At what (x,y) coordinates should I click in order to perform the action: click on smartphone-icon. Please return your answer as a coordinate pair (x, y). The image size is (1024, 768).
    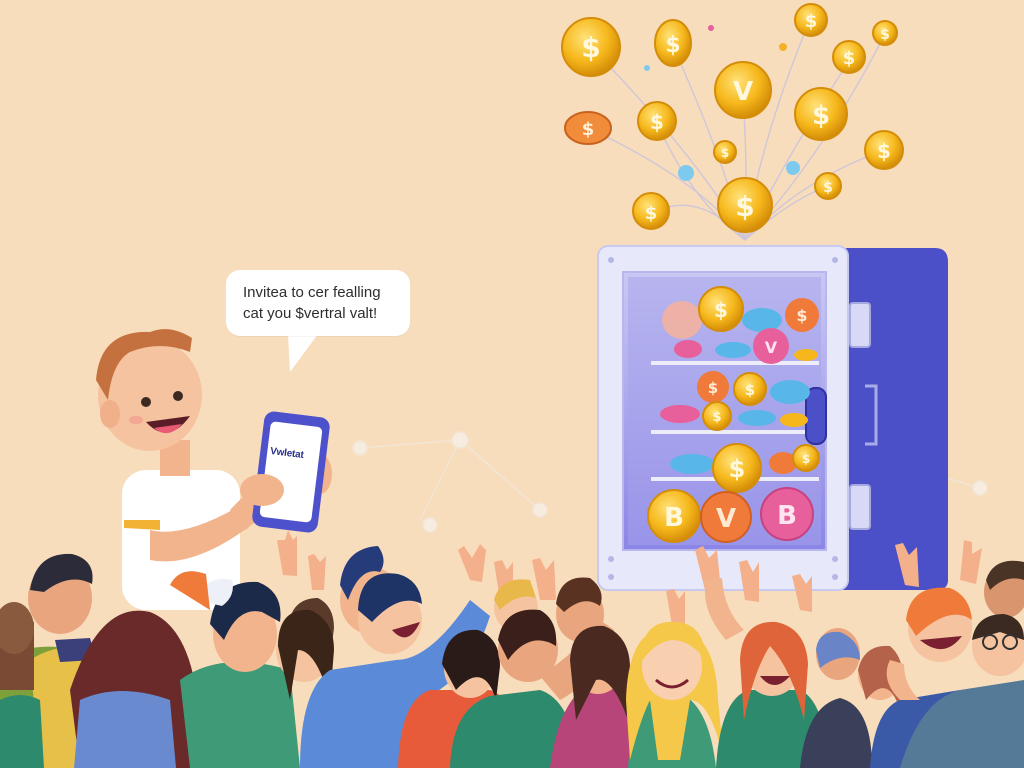
    Looking at the image, I should click on (291, 472).